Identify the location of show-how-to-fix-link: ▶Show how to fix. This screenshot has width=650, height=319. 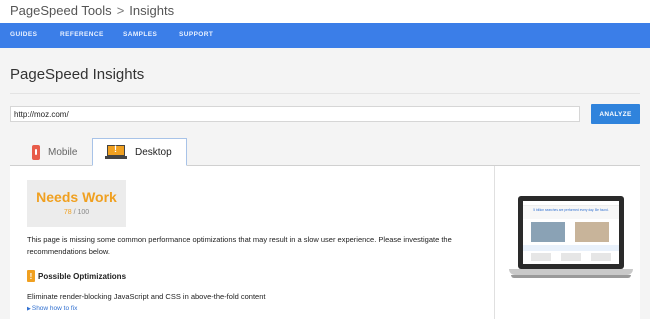
(52, 308).